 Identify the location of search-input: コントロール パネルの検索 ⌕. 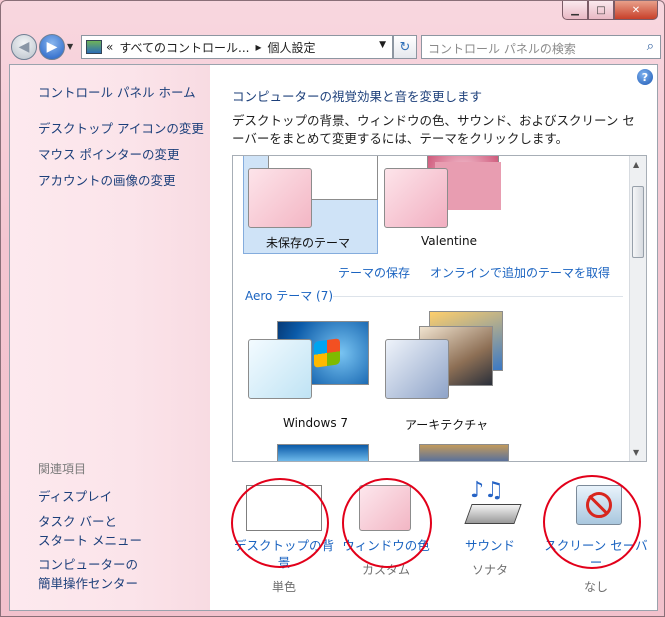
(541, 47).